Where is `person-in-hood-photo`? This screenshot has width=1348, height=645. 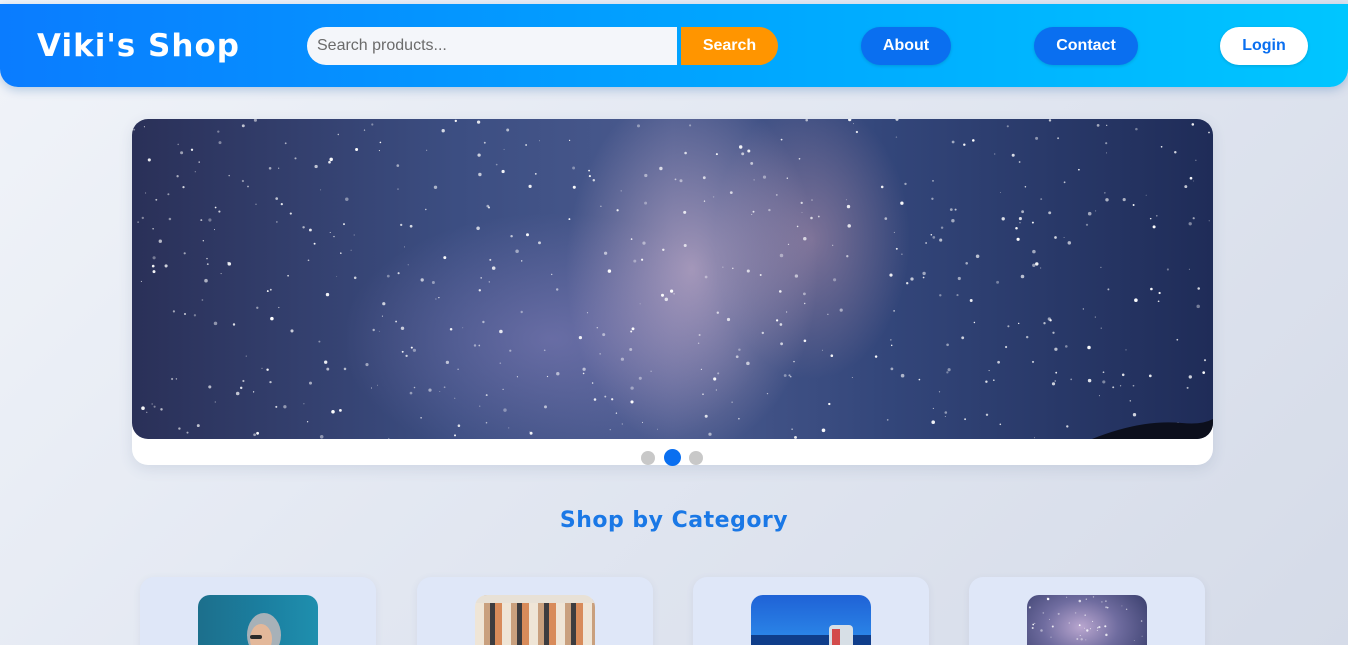 person-in-hood-photo is located at coordinates (264, 629).